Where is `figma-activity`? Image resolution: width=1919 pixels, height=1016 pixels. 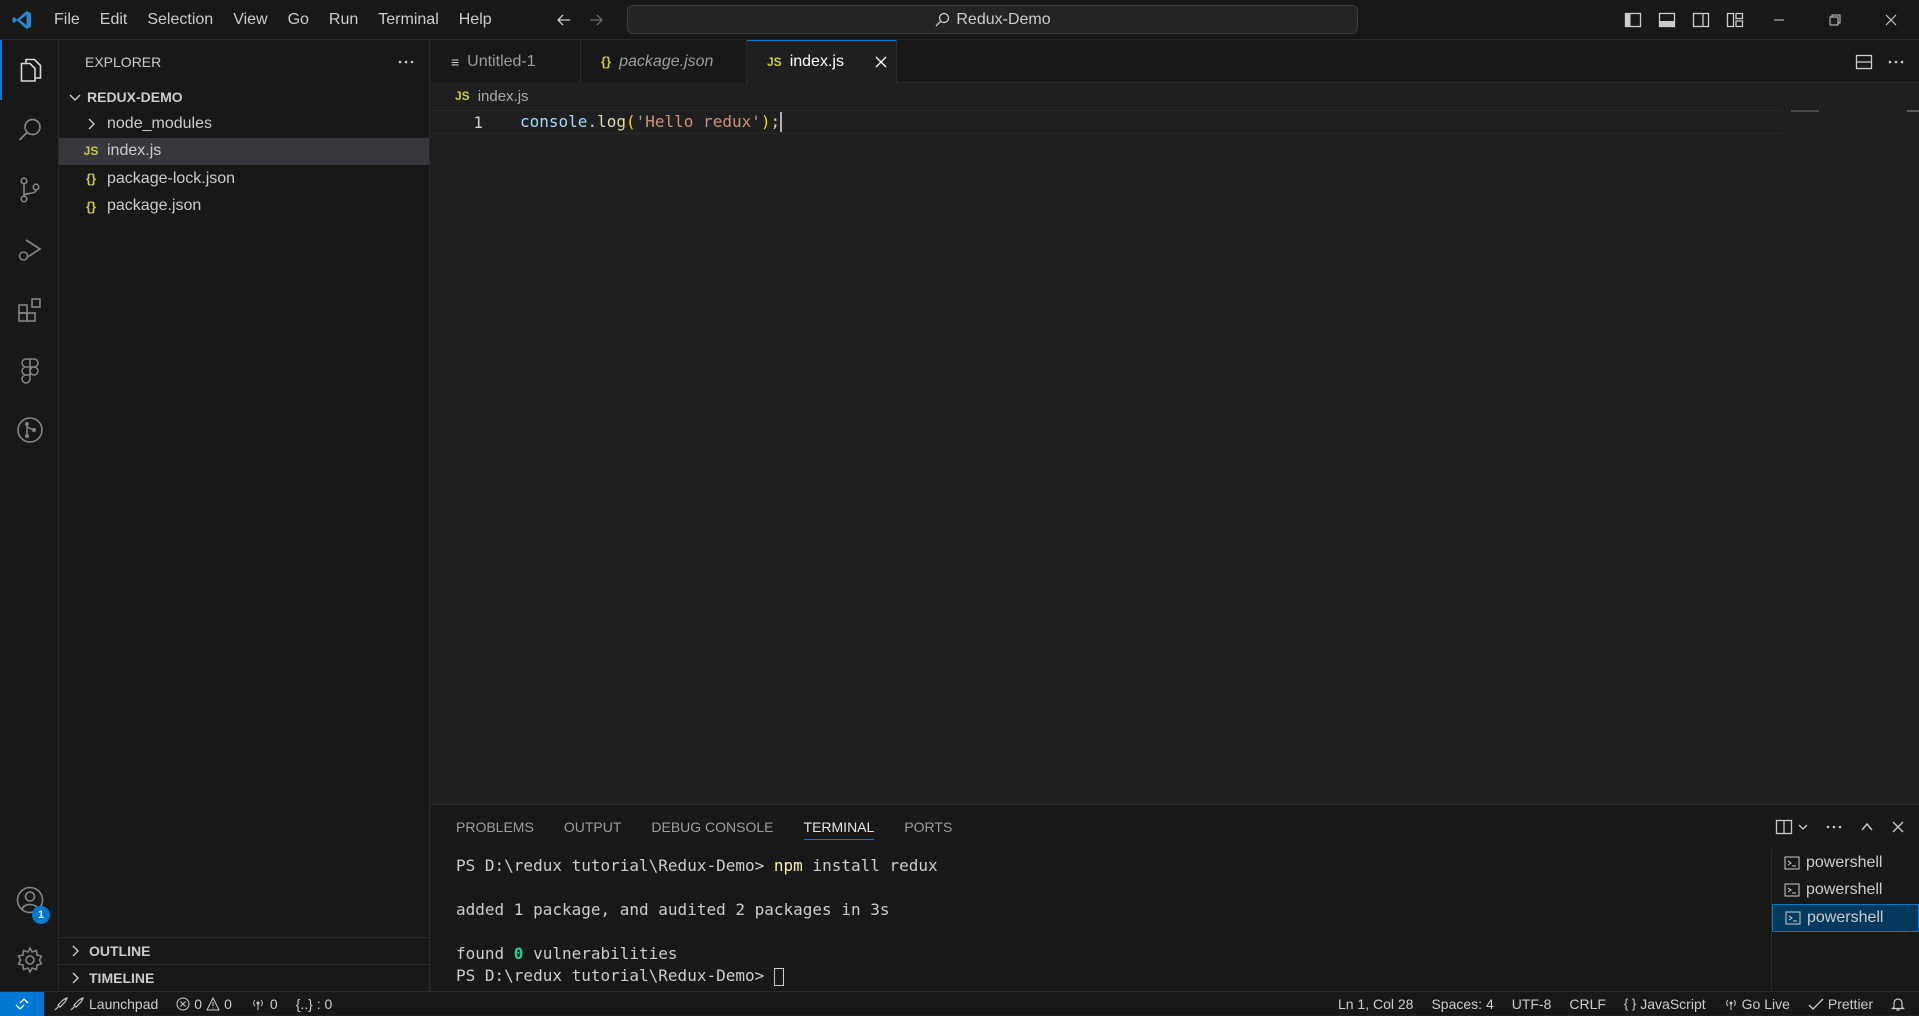 figma-activity is located at coordinates (29, 370).